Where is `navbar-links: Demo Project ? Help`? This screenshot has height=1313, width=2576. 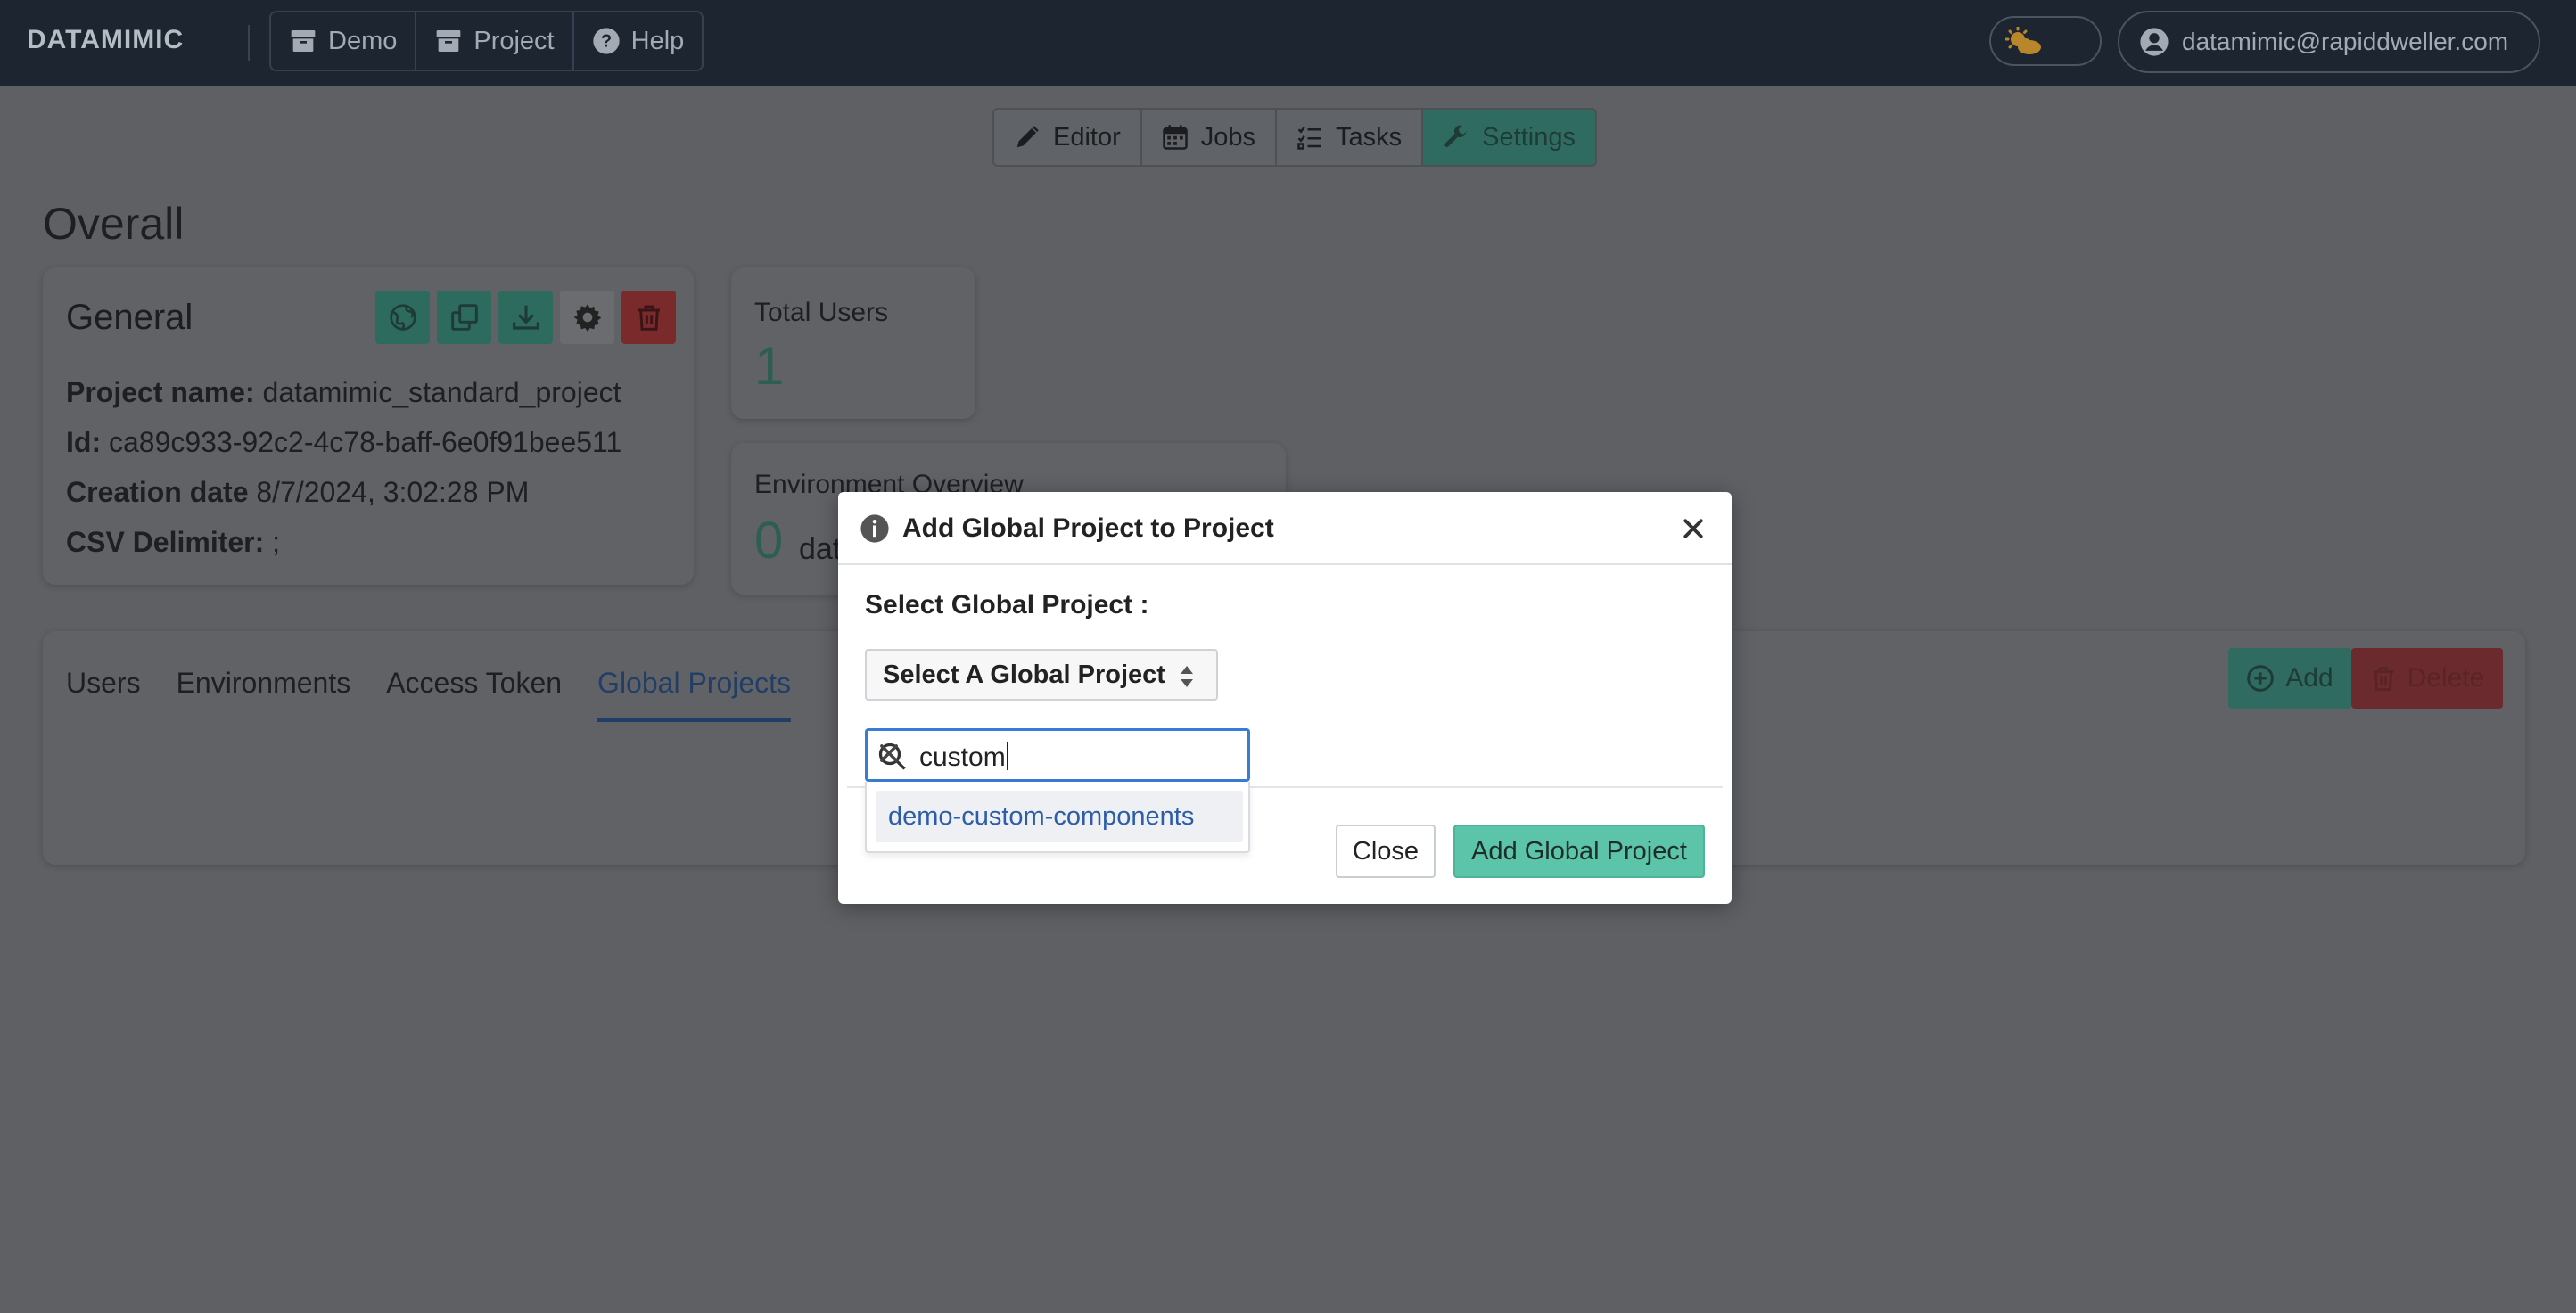
navbar-links: Demo Project ? Help is located at coordinates (486, 41).